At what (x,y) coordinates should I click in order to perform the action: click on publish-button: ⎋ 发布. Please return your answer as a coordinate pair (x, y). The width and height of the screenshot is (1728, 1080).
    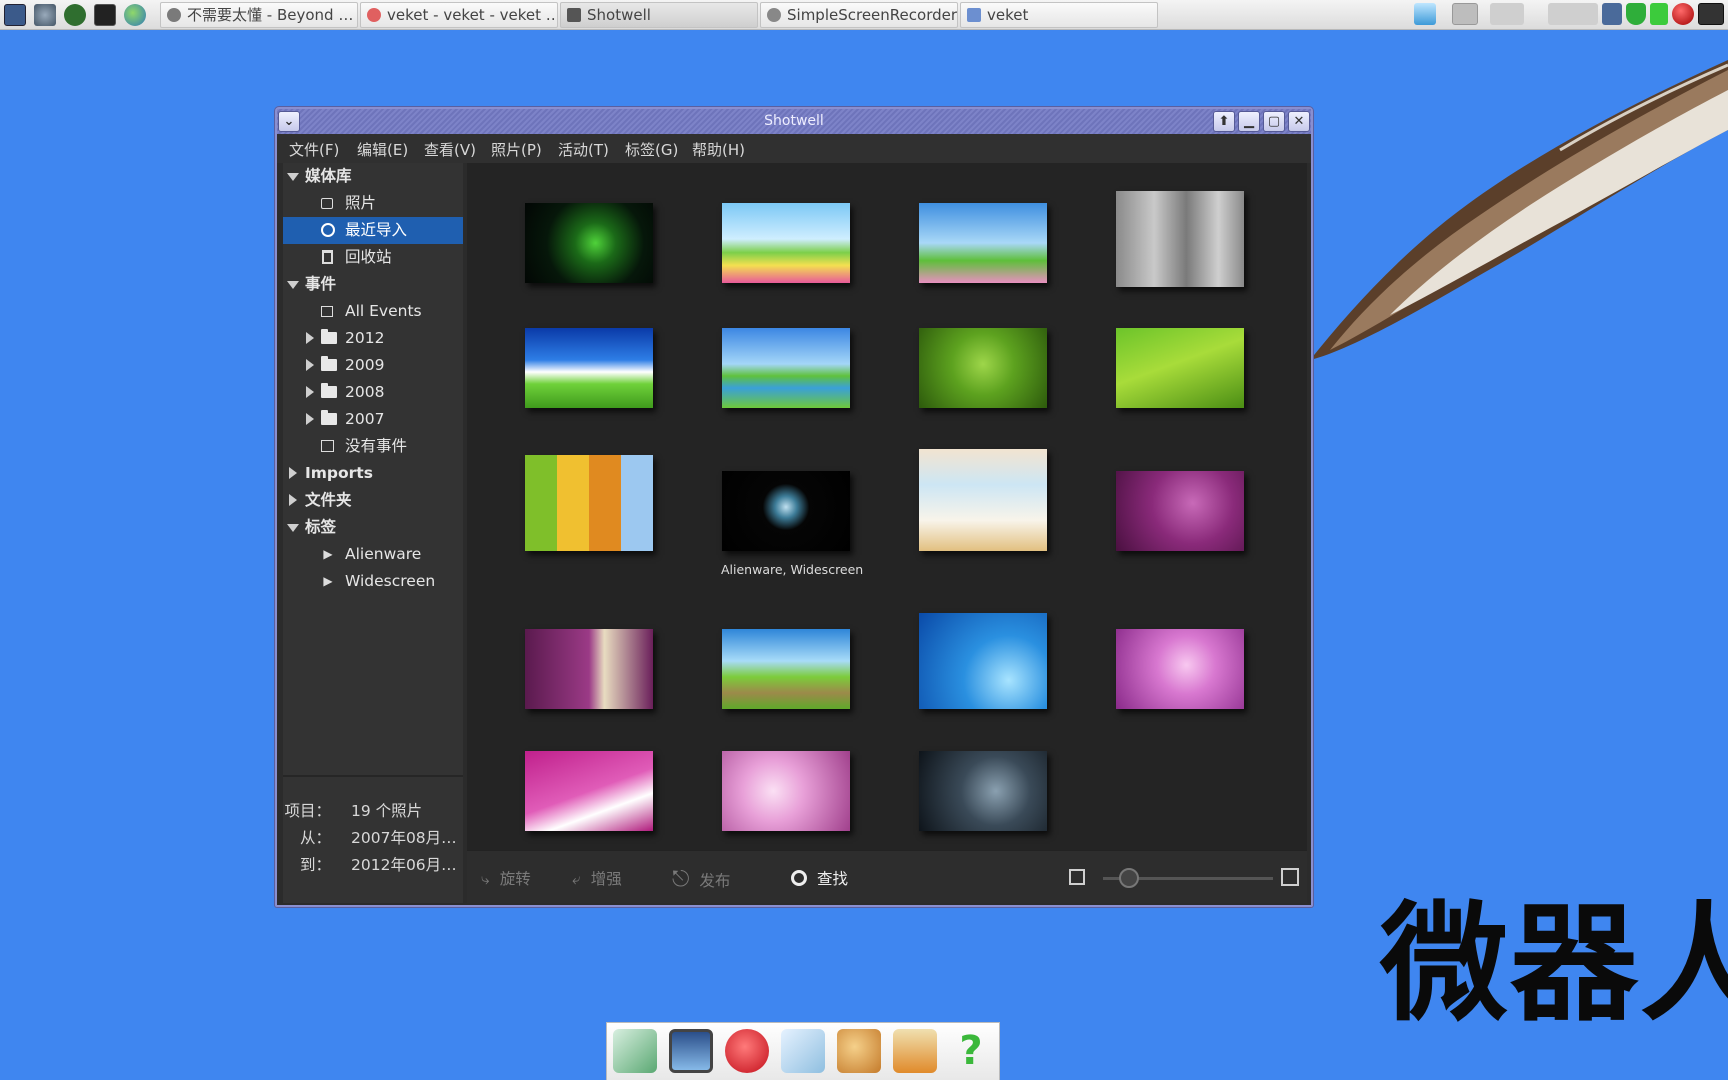
    Looking at the image, I should click on (701, 879).